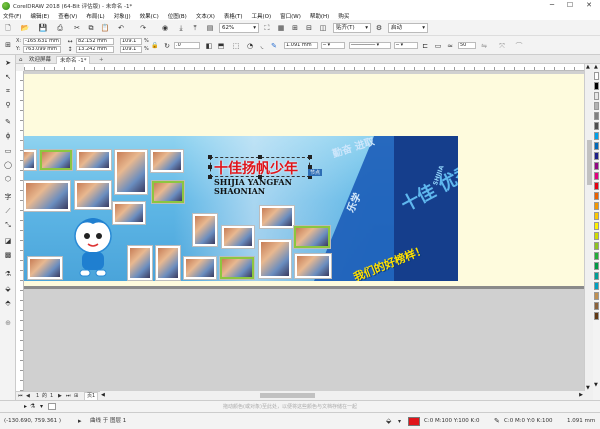  Describe the element at coordinates (406, 45) in the screenshot. I see `end-arrowhead-dropdown: ─ ▾` at that location.